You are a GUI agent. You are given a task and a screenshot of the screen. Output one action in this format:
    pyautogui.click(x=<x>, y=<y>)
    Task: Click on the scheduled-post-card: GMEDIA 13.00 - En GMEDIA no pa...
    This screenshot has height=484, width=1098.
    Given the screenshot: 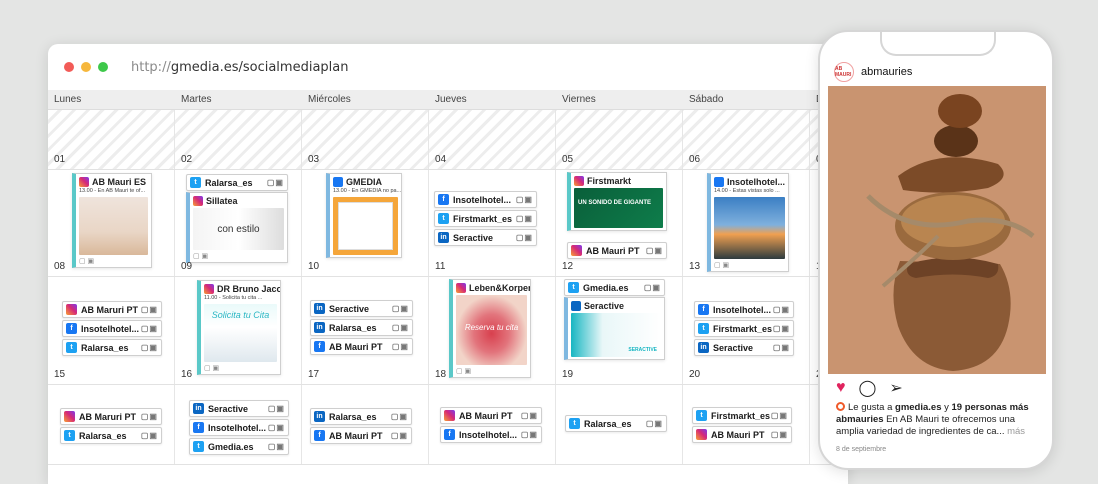 What is the action you would take?
    pyautogui.click(x=364, y=215)
    